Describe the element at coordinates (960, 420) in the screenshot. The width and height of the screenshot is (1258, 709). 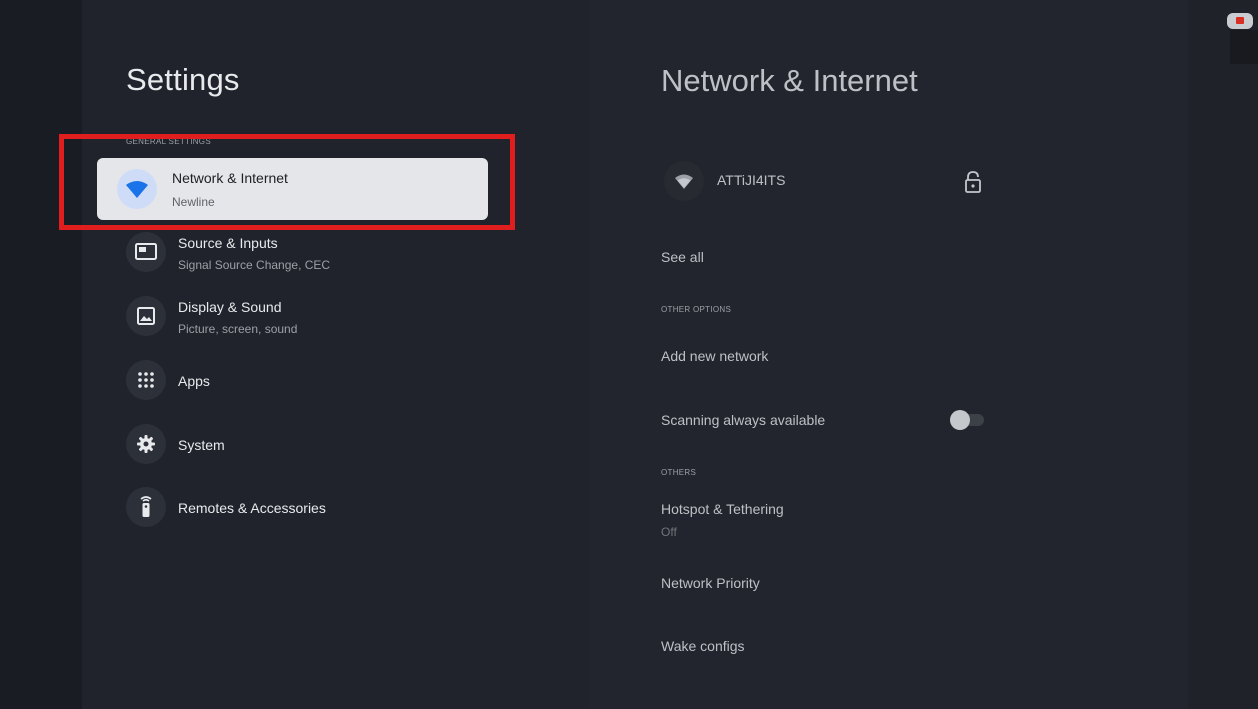
I see `toggle-knob` at that location.